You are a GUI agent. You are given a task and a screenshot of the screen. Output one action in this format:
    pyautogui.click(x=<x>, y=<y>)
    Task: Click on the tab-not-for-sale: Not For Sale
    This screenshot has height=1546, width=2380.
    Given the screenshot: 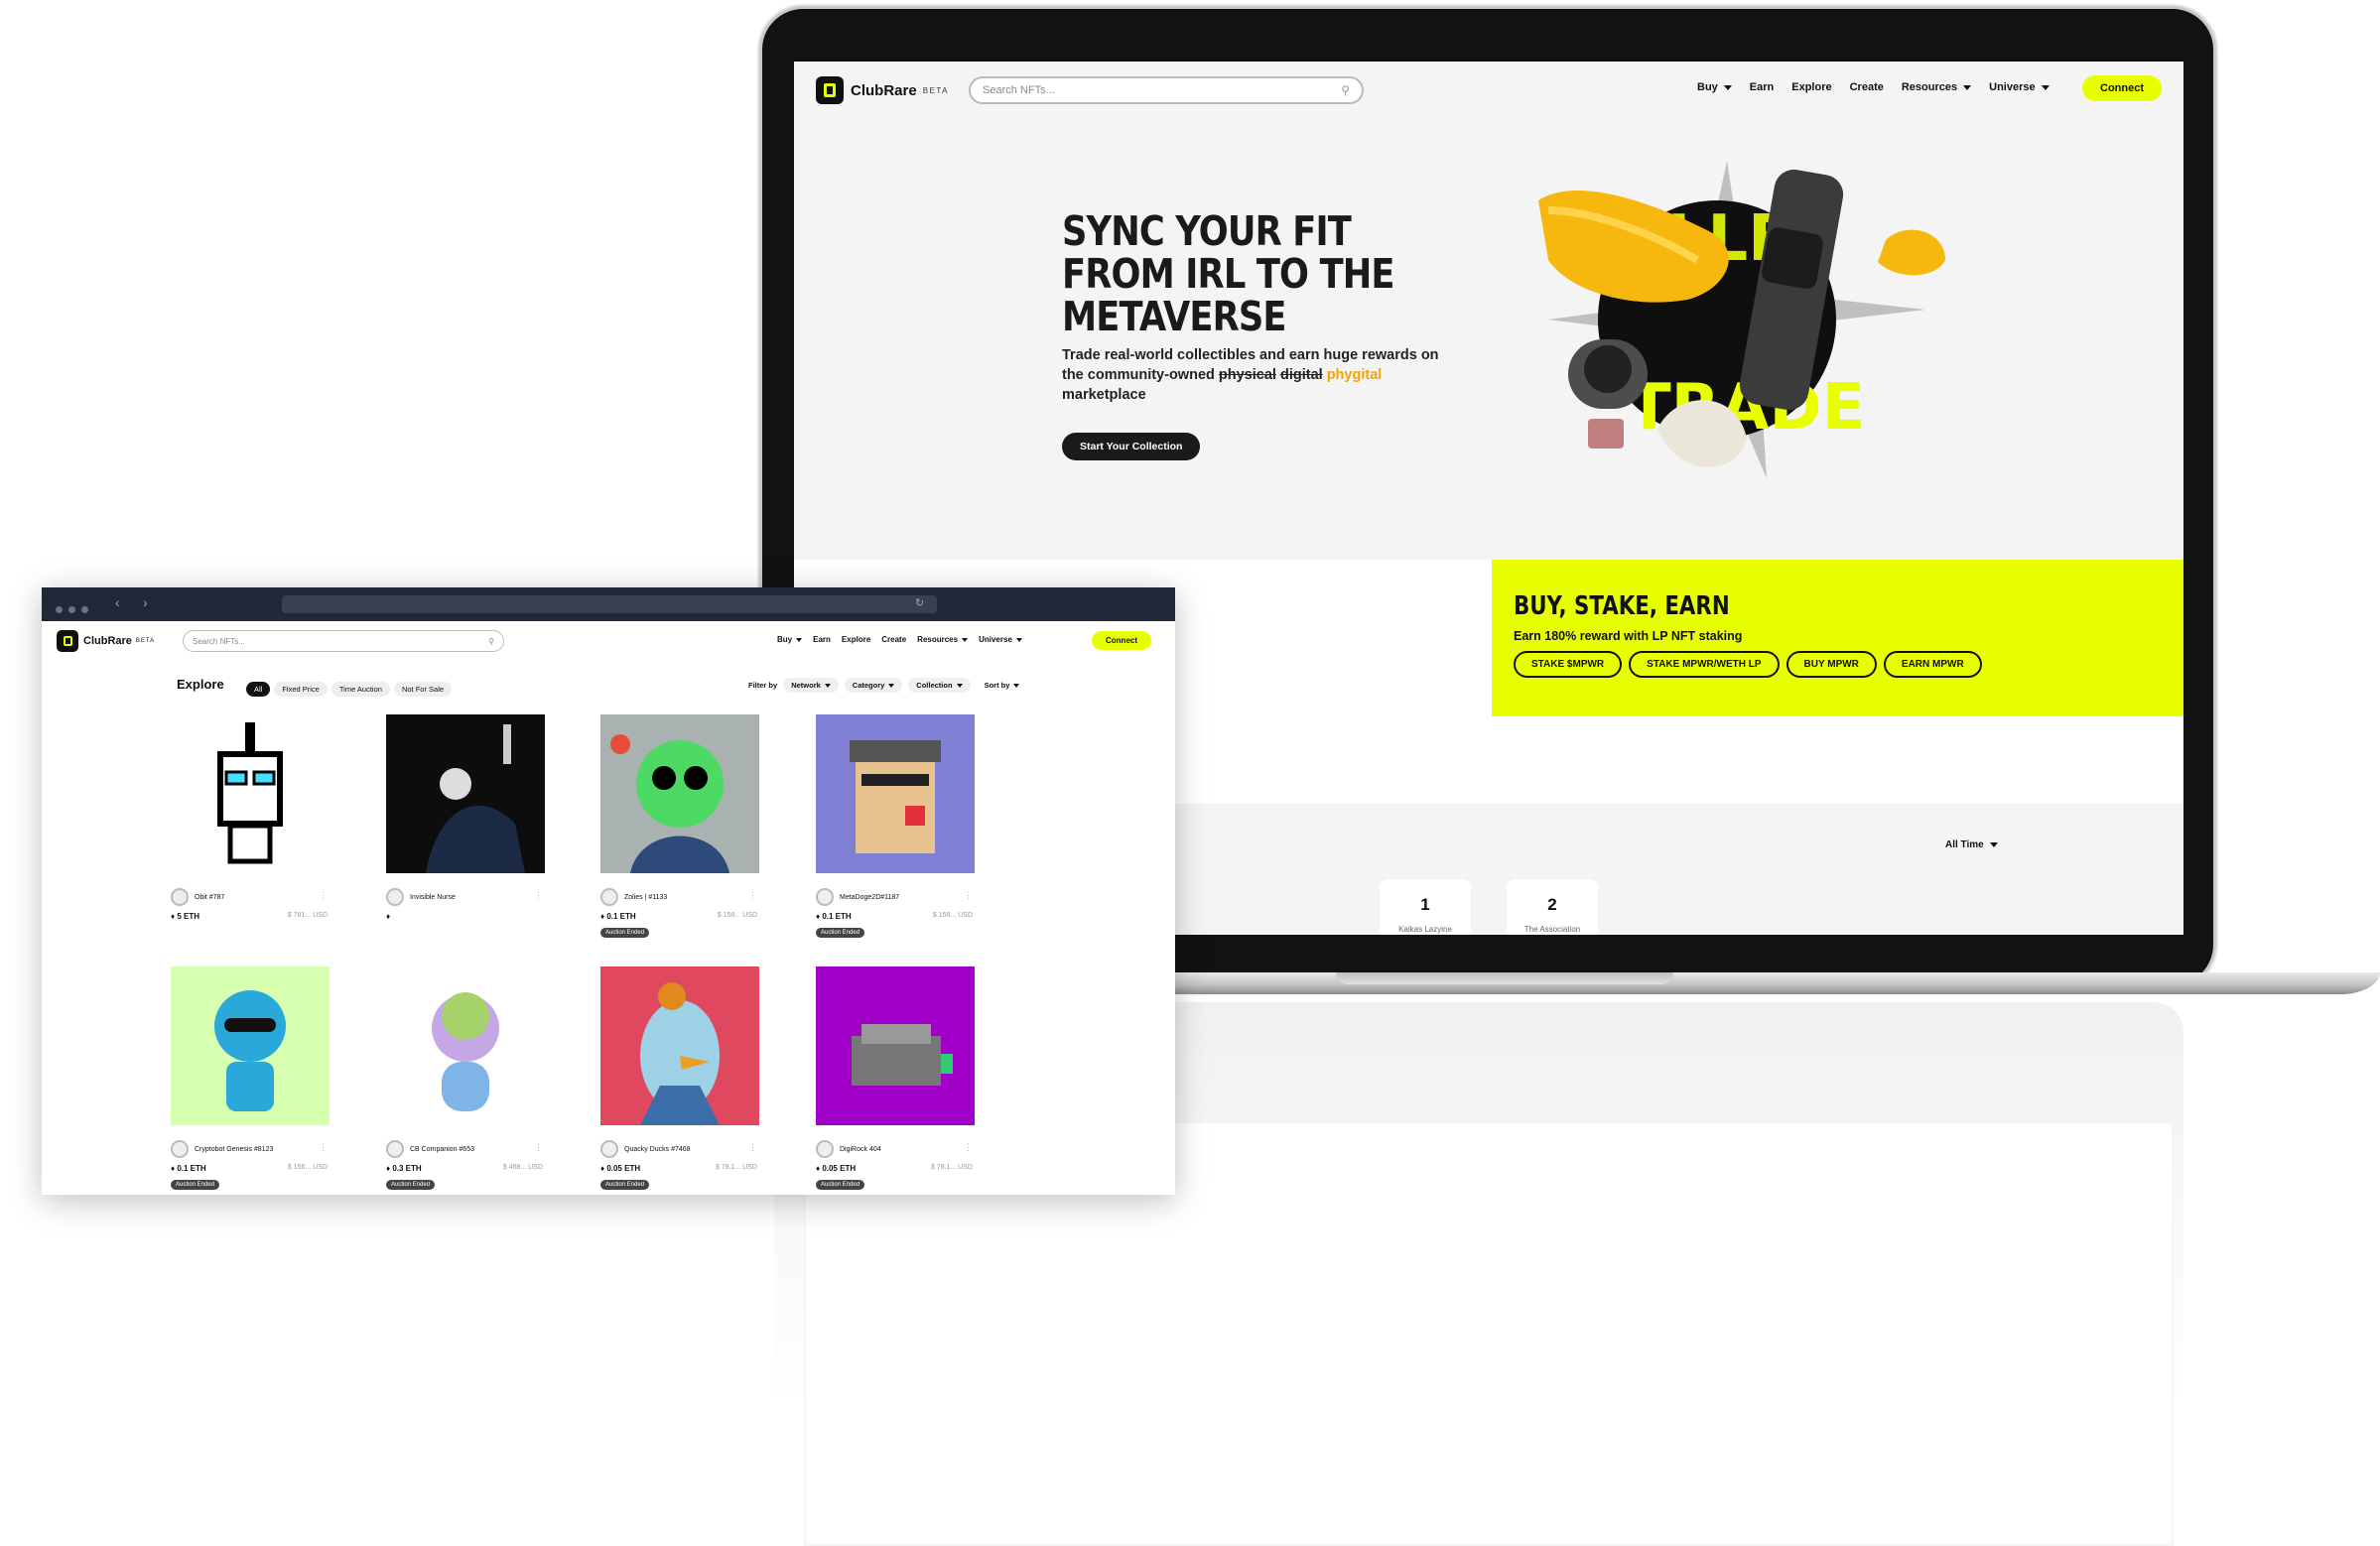 What is the action you would take?
    pyautogui.click(x=423, y=690)
    